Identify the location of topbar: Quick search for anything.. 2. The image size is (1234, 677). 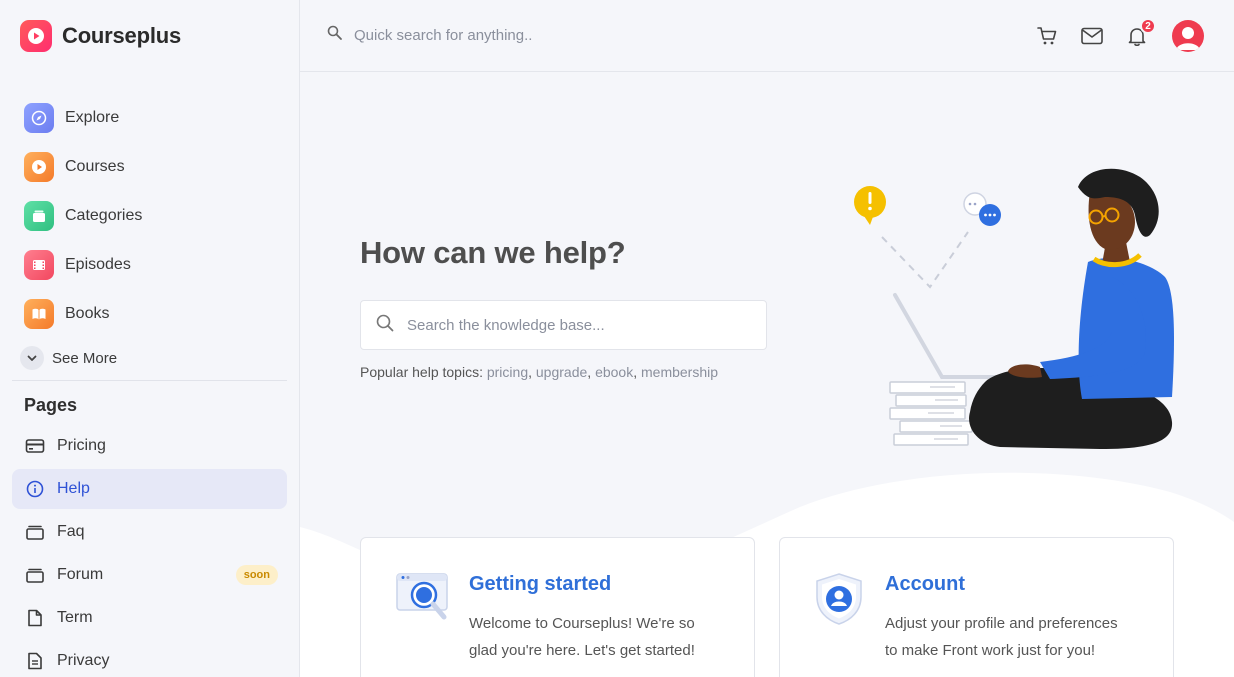
(767, 36).